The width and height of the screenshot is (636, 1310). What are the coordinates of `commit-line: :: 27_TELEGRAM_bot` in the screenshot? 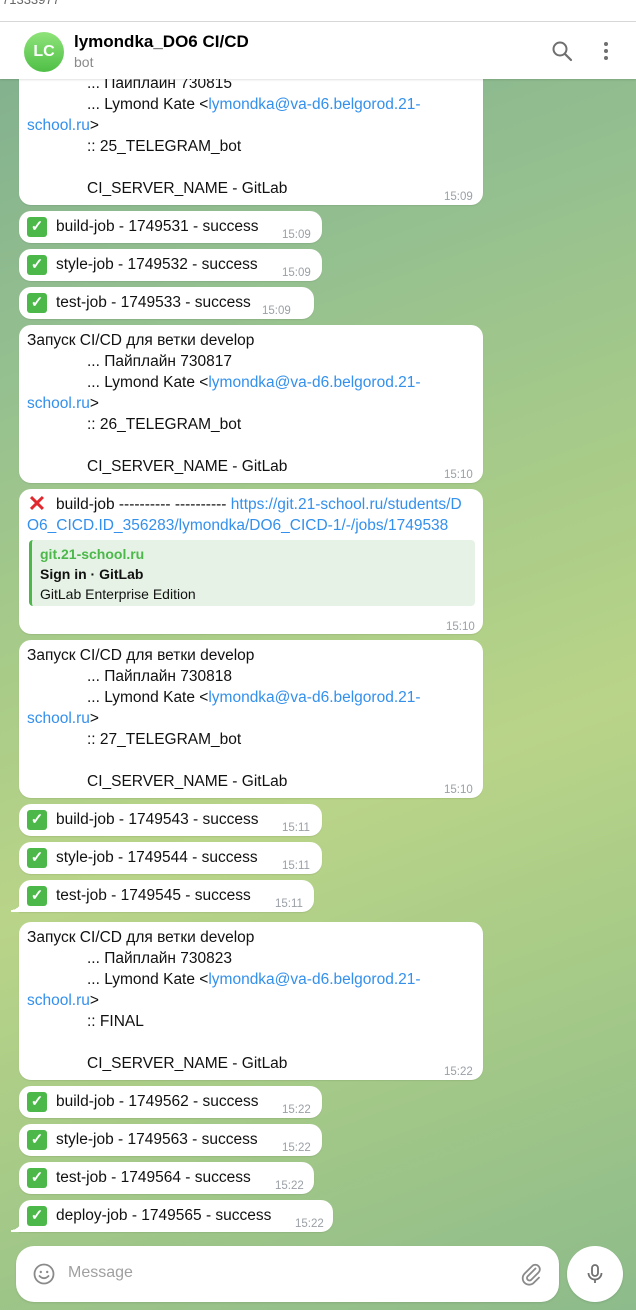 It's located at (164, 739).